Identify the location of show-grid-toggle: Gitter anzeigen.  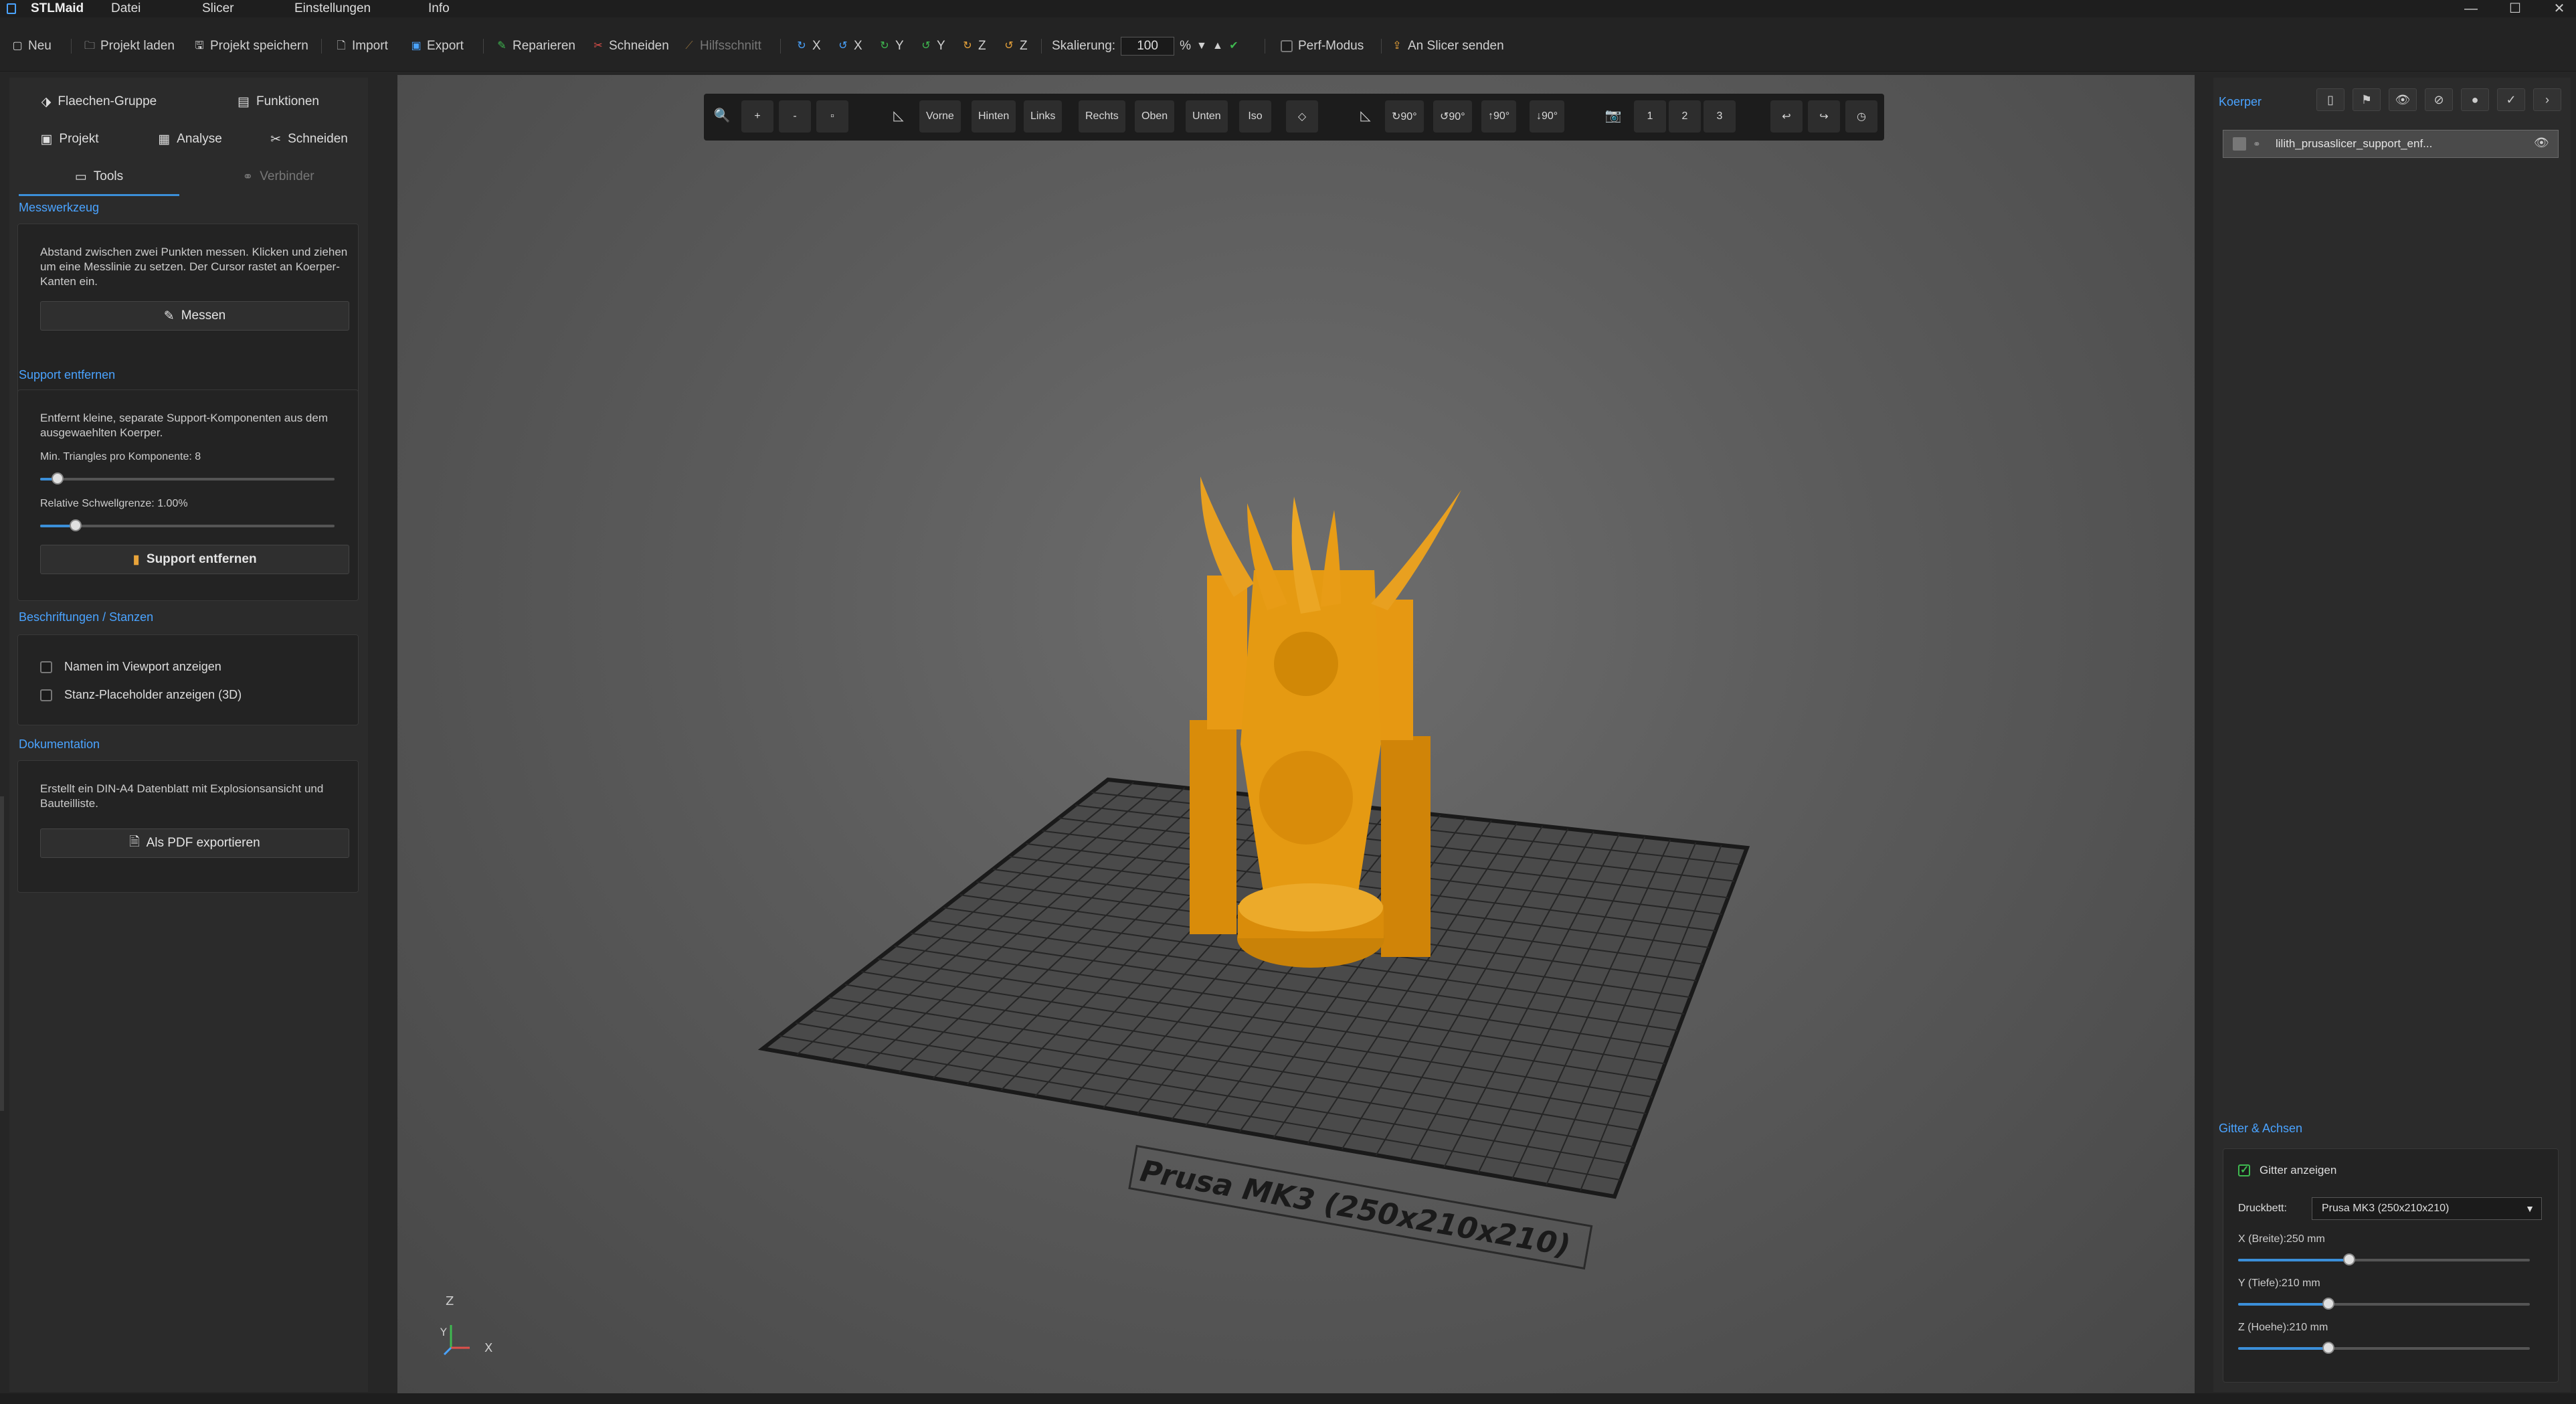
(2287, 1170).